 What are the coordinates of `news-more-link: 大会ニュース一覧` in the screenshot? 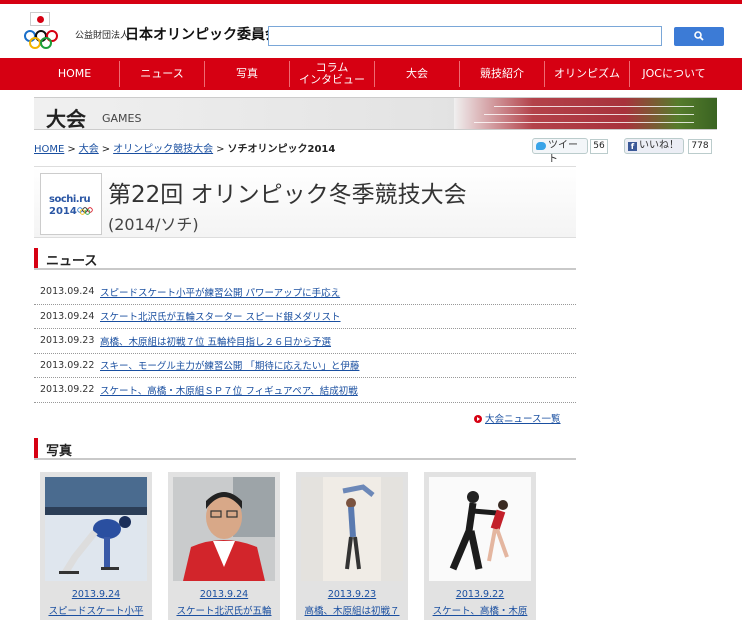 It's located at (517, 418).